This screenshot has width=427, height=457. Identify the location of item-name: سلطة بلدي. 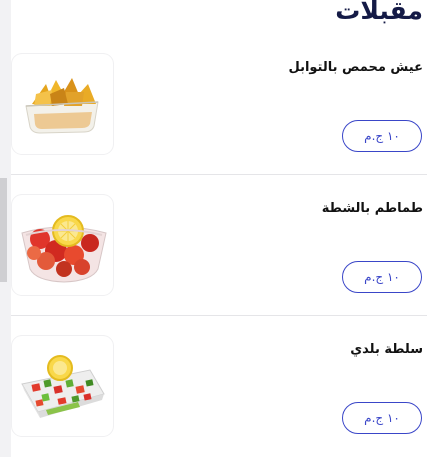
(386, 349).